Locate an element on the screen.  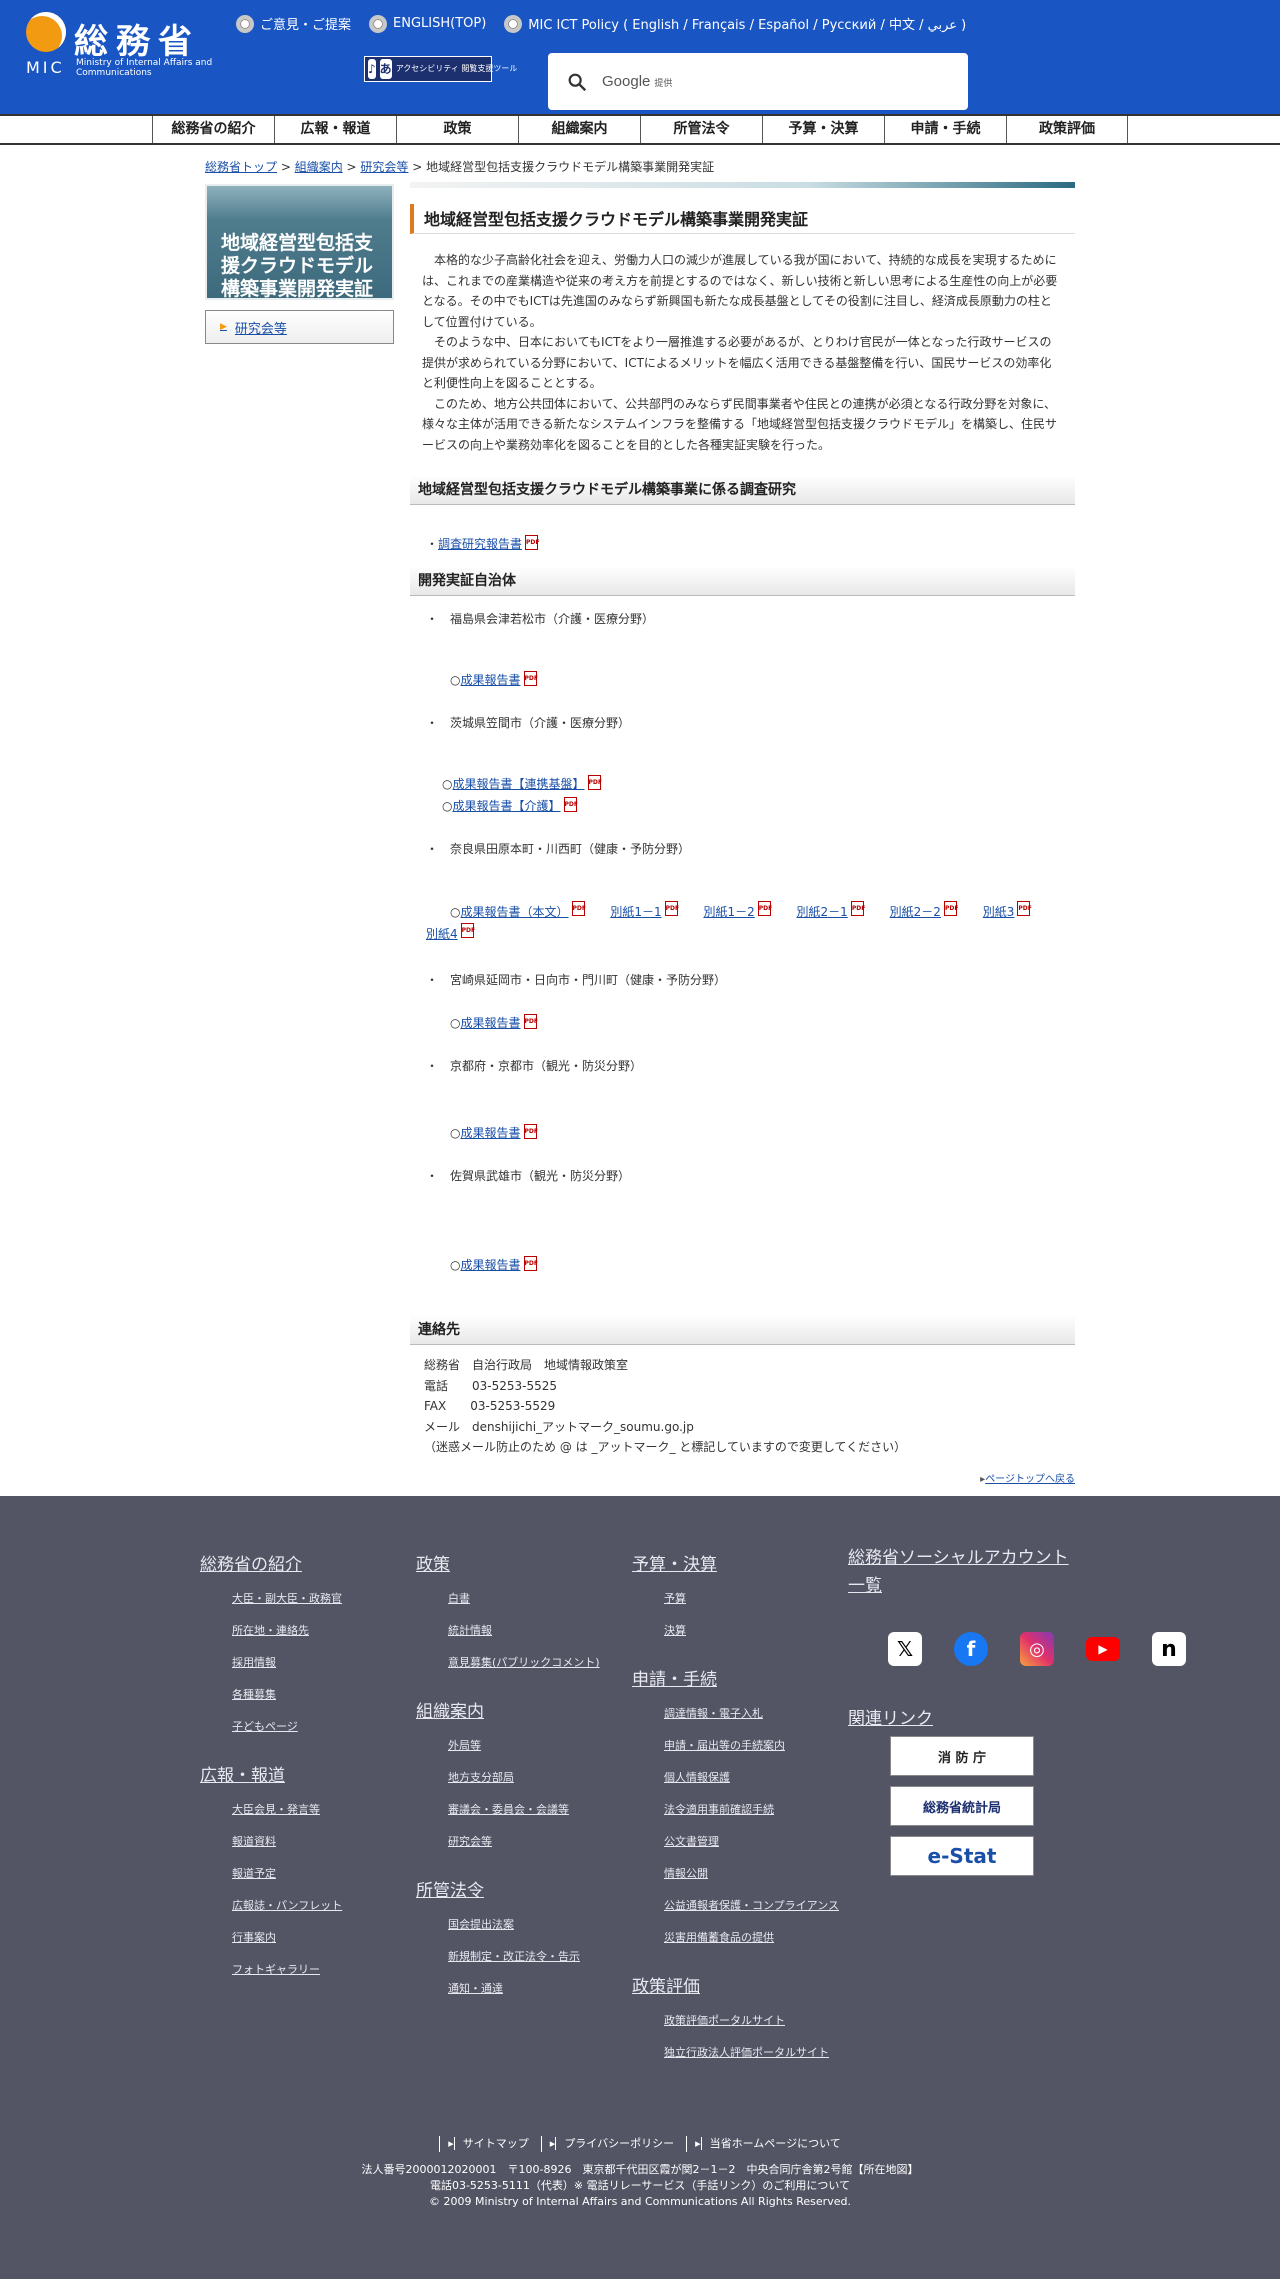
breadcrumb-research: 研究会等 is located at coordinates (384, 167).